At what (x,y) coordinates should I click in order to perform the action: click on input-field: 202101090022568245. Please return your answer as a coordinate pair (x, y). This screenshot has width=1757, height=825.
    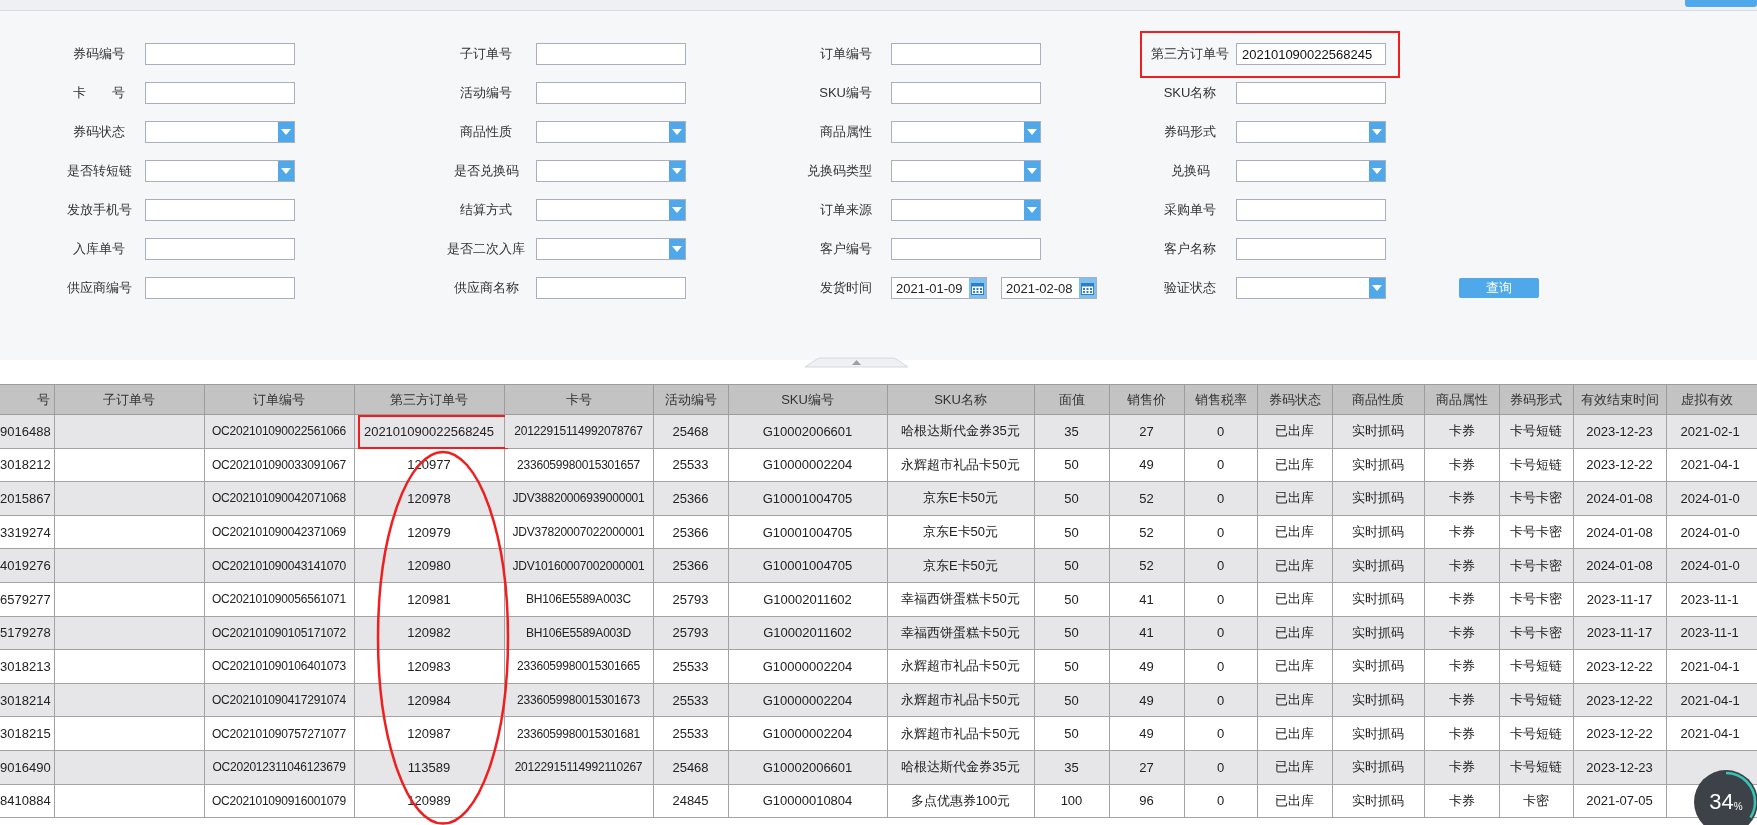
    Looking at the image, I should click on (1311, 54).